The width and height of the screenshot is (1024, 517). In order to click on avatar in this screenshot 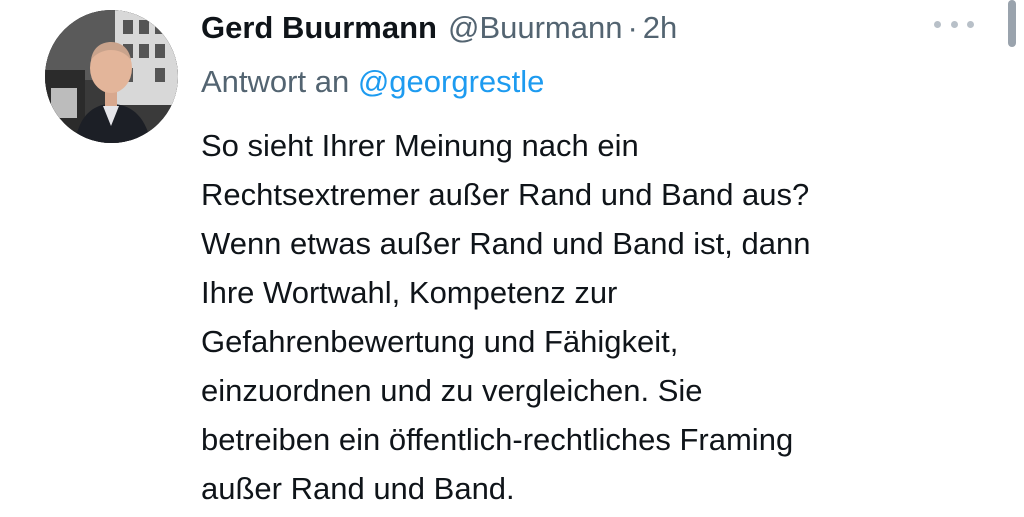, I will do `click(111, 76)`.